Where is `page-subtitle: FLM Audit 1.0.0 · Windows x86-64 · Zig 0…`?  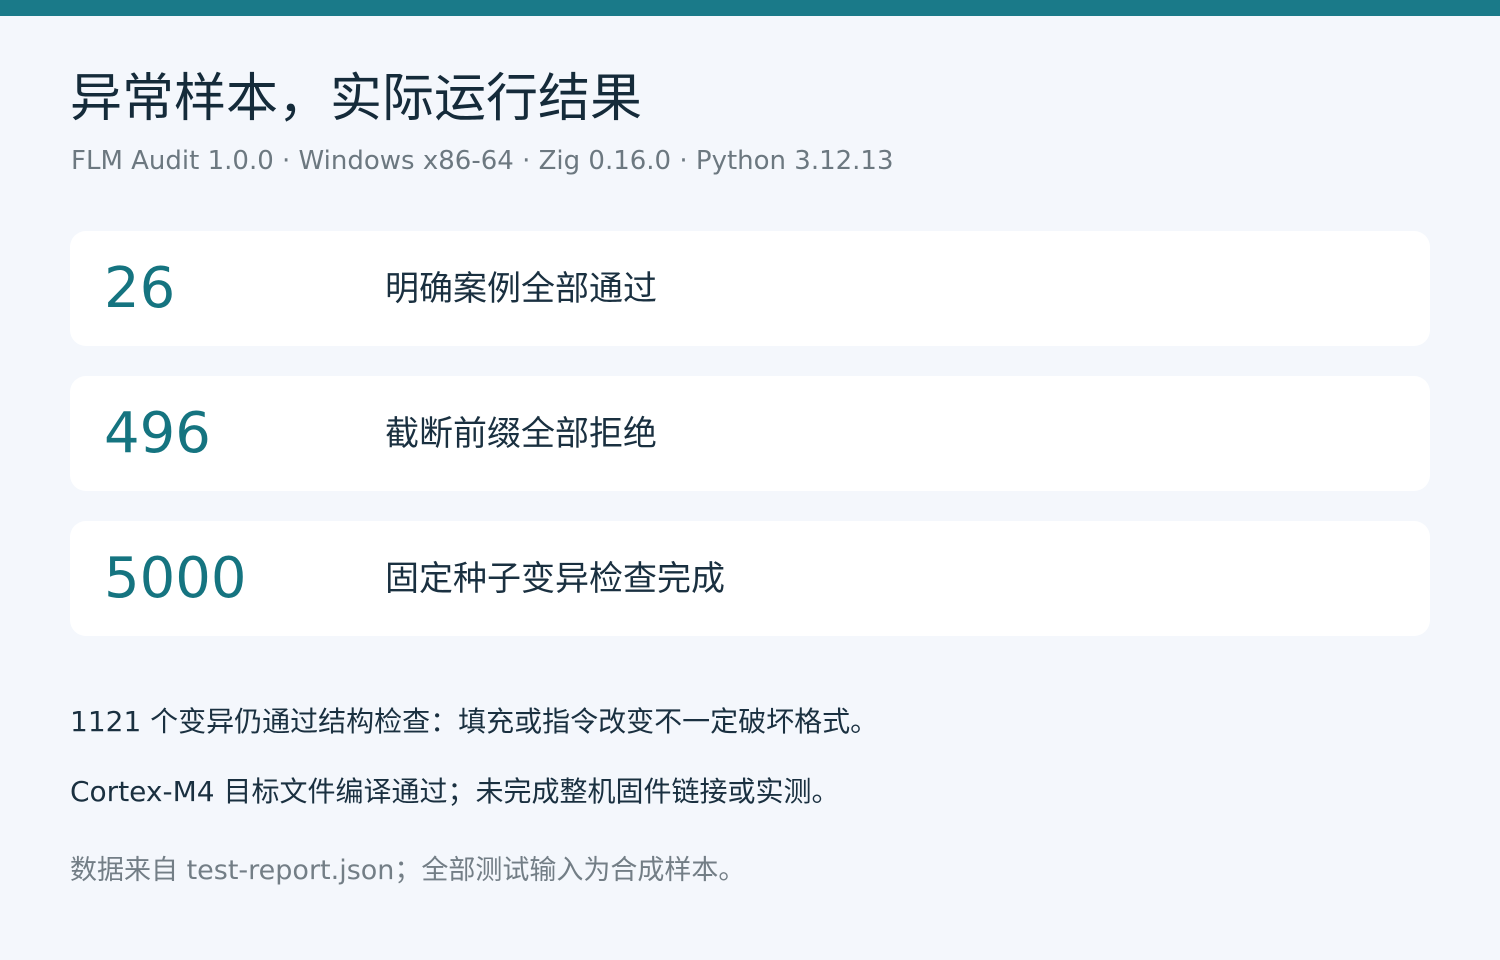
page-subtitle: FLM Audit 1.0.0 · Windows x86-64 · Zig 0… is located at coordinates (482, 161).